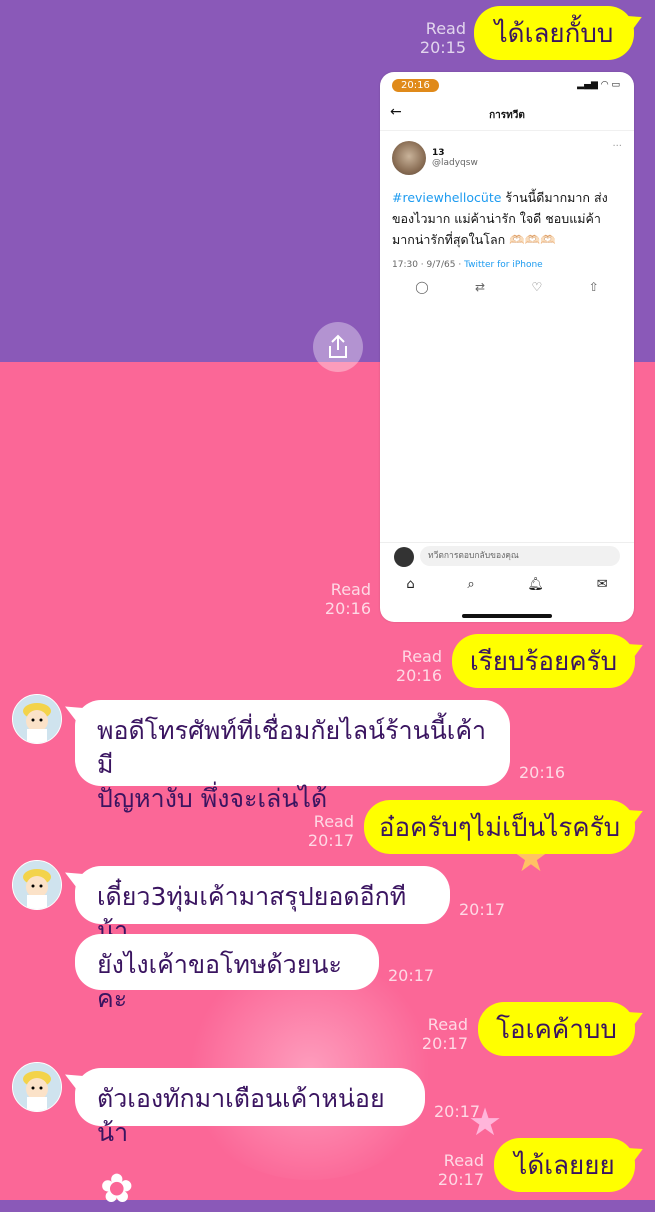  I want to click on outgoing-message: ได้เลยยย, so click(564, 1165).